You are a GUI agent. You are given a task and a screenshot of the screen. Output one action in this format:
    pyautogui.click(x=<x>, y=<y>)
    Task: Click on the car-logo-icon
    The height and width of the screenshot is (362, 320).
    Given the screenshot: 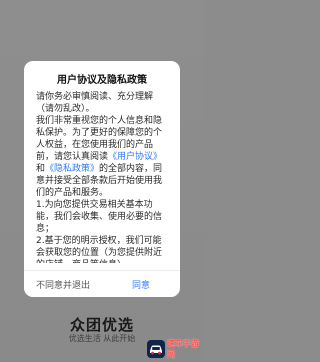 What is the action you would take?
    pyautogui.click(x=156, y=349)
    